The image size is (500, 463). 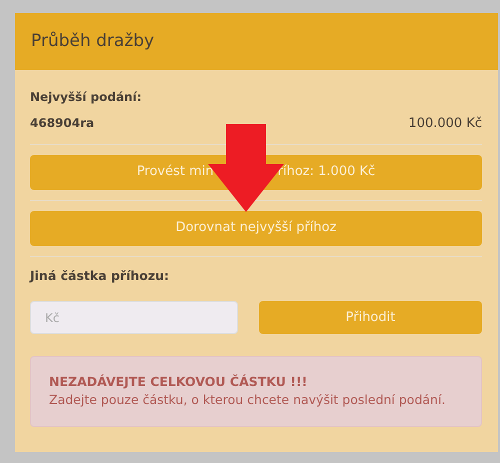 What do you see at coordinates (62, 123) in the screenshot?
I see `bidder-id: 468904ra` at bounding box center [62, 123].